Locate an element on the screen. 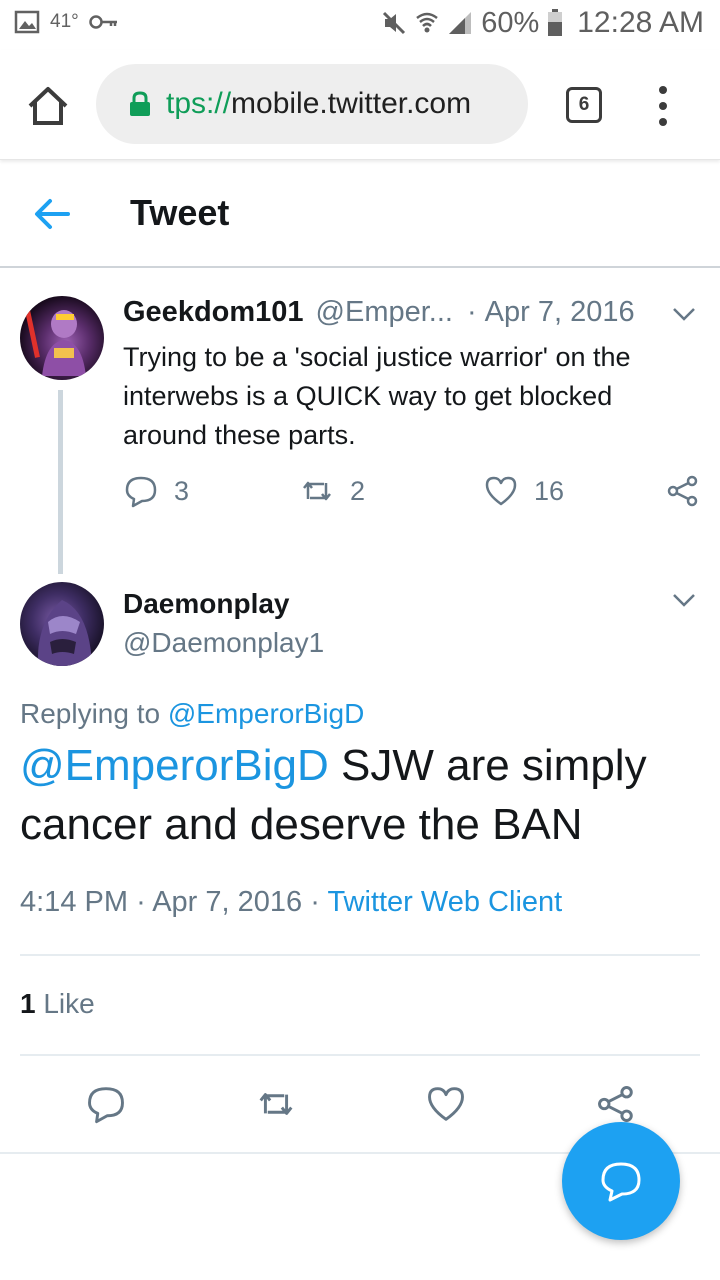  share-button is located at coordinates (683, 491).